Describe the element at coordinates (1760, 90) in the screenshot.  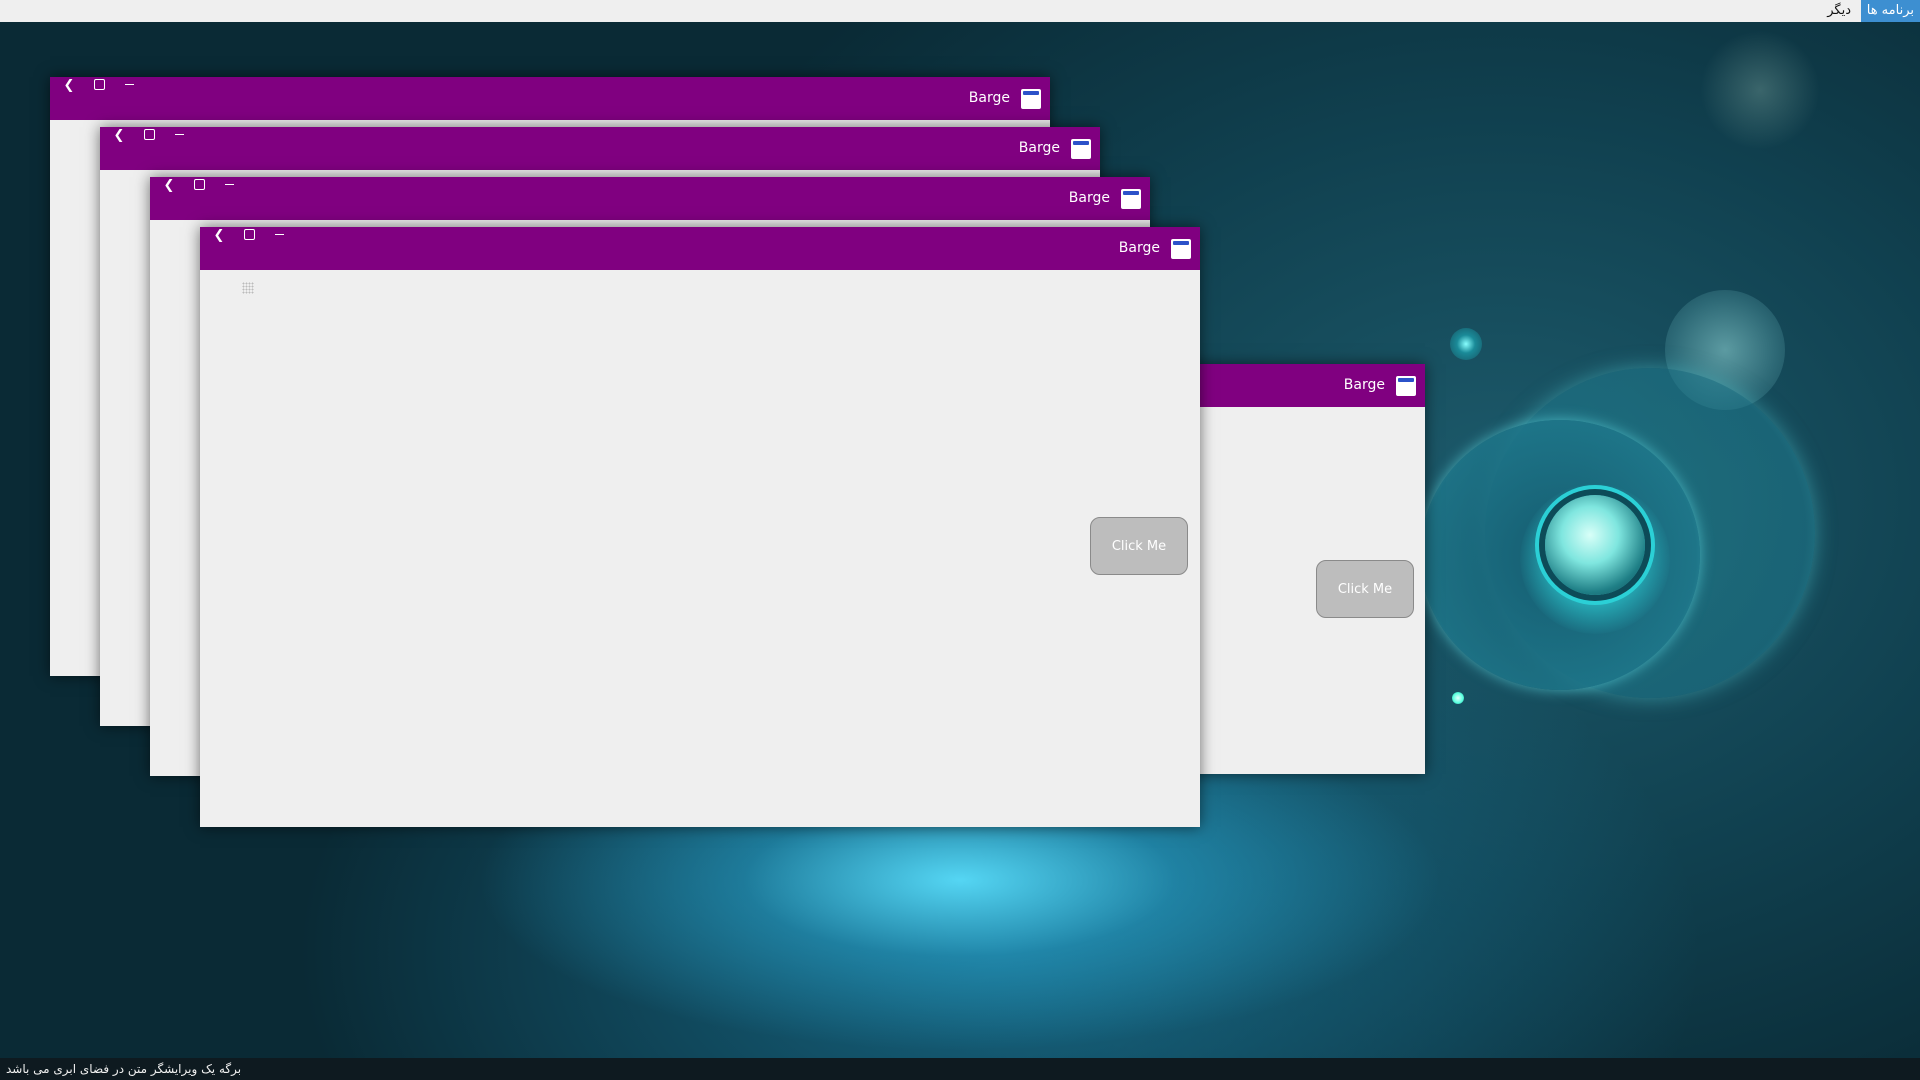
I see `wallpaper-glow` at that location.